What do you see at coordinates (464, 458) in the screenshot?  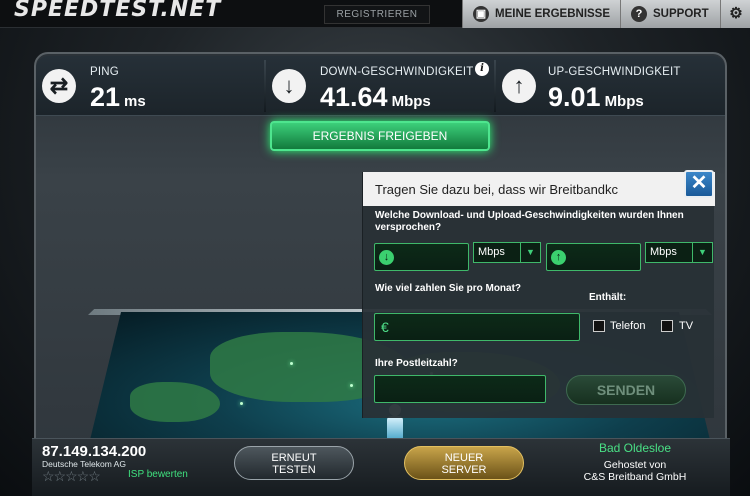 I see `new-server-label-1: NEUER` at bounding box center [464, 458].